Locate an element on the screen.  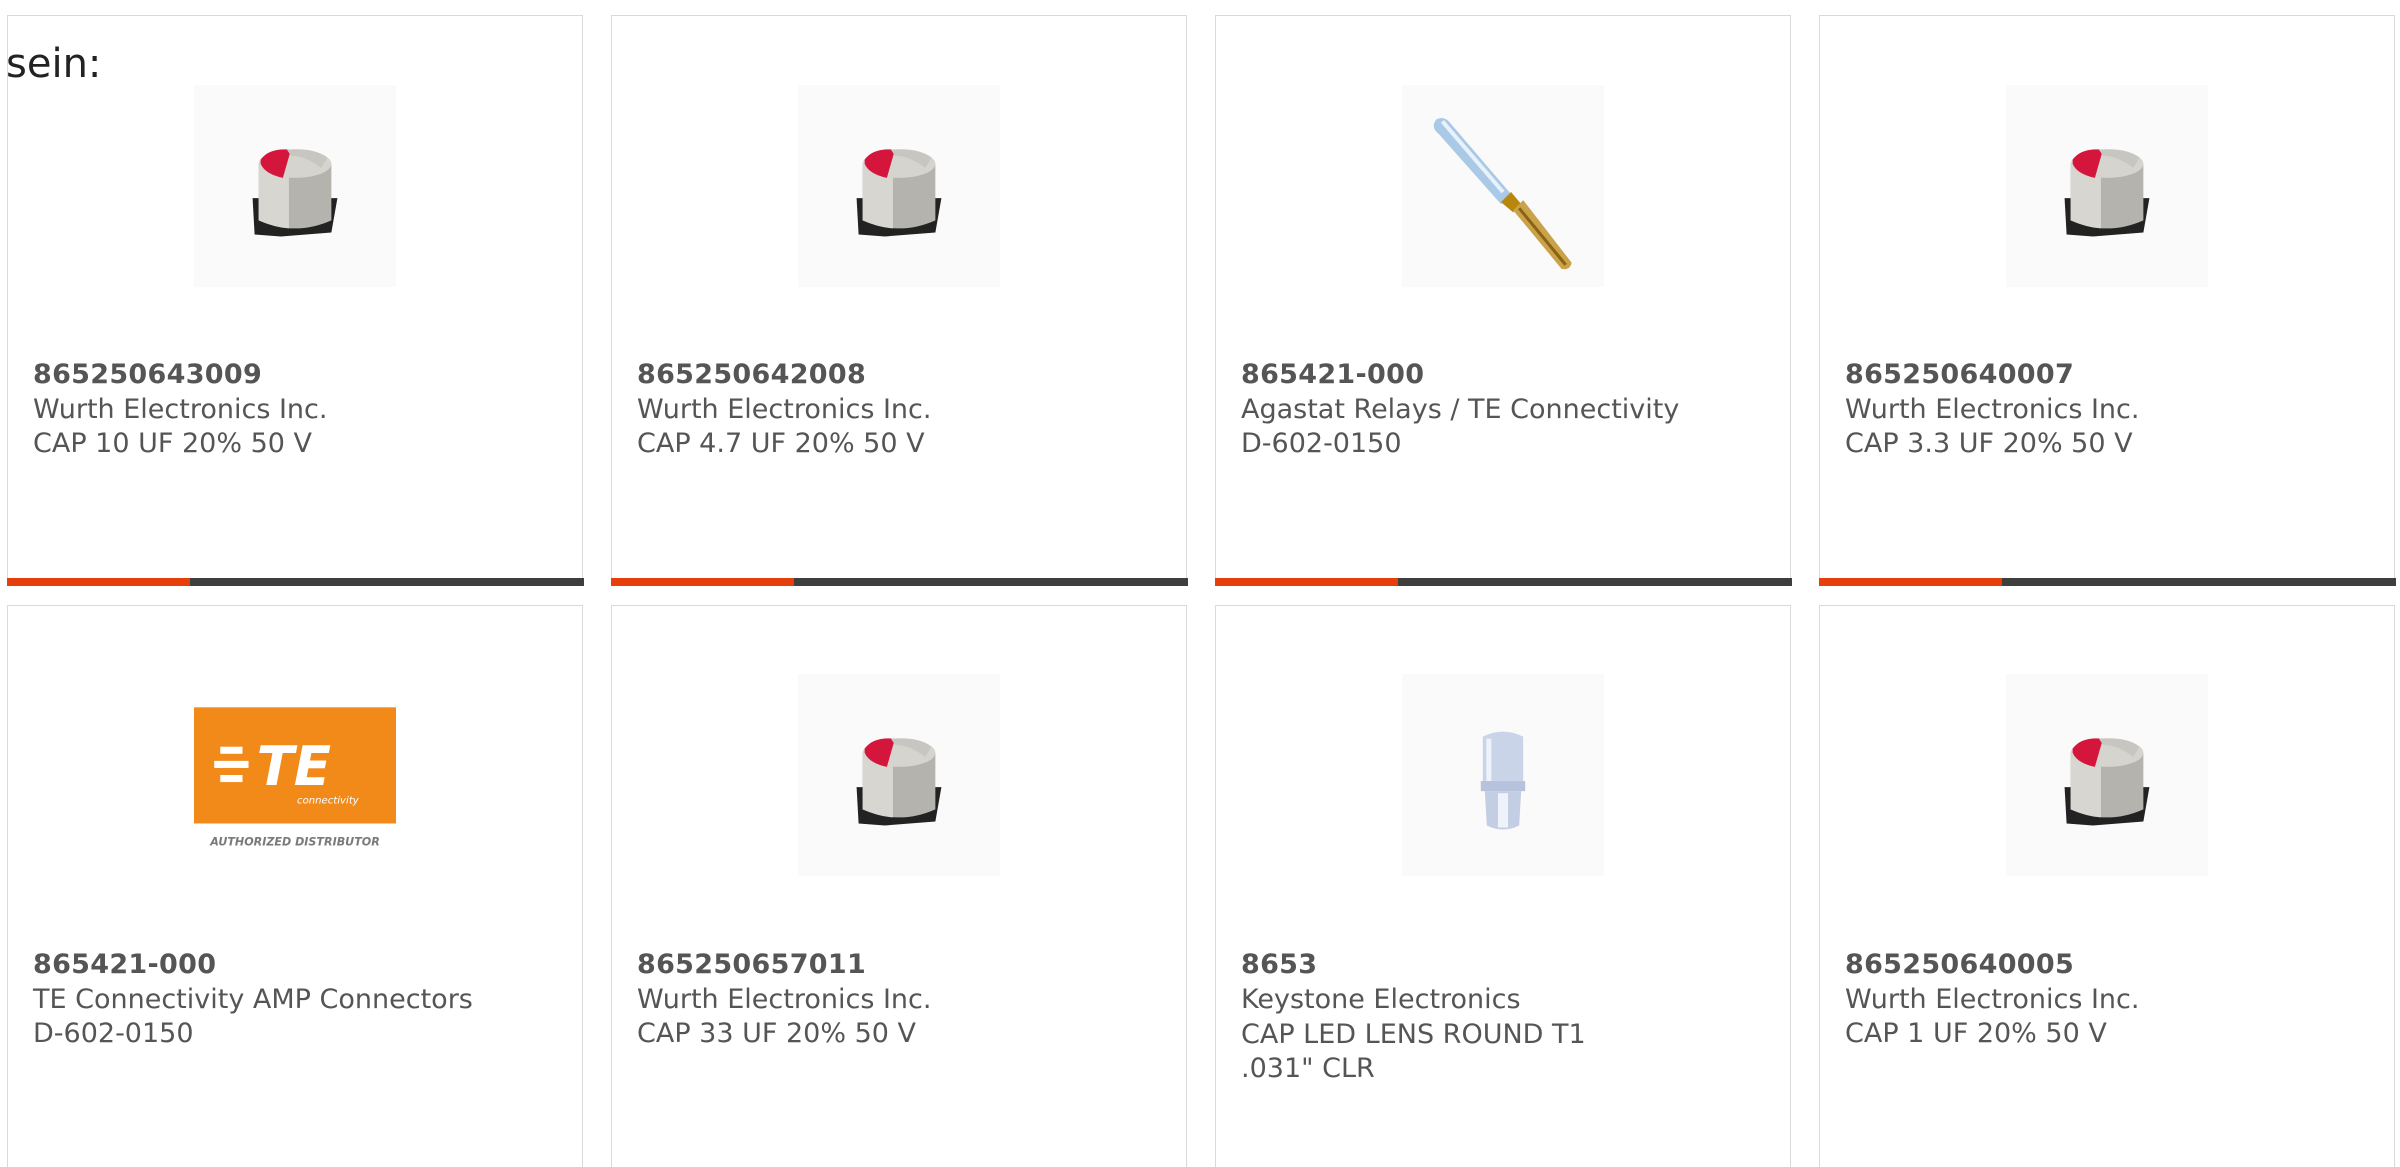
part-number-link: 865250642008 is located at coordinates (751, 374).